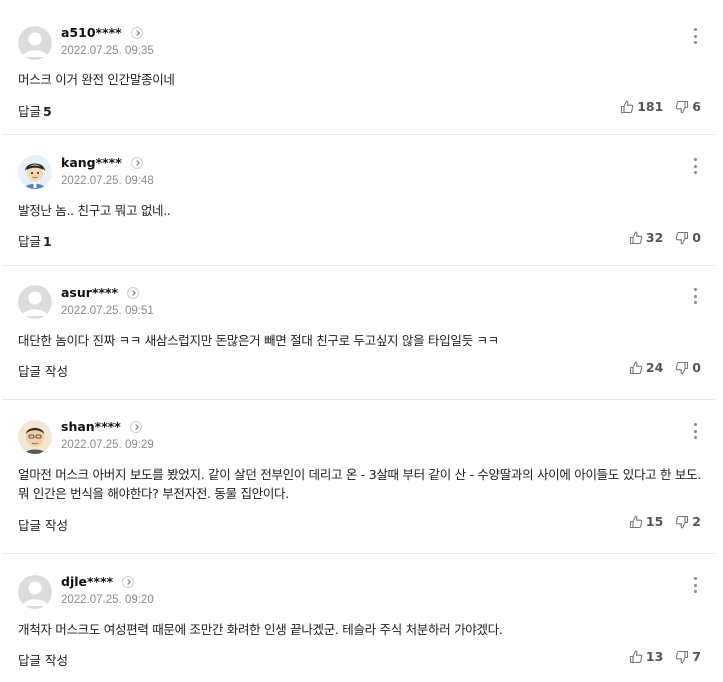  Describe the element at coordinates (665, 367) in the screenshot. I see `vote-area: 24 0` at that location.